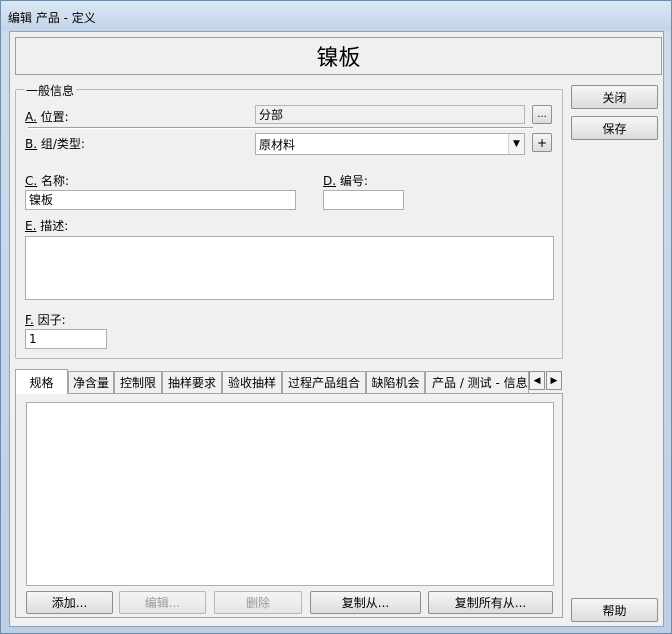  What do you see at coordinates (324, 382) in the screenshot?
I see `tab-process-product-mix: 过程产品组合` at bounding box center [324, 382].